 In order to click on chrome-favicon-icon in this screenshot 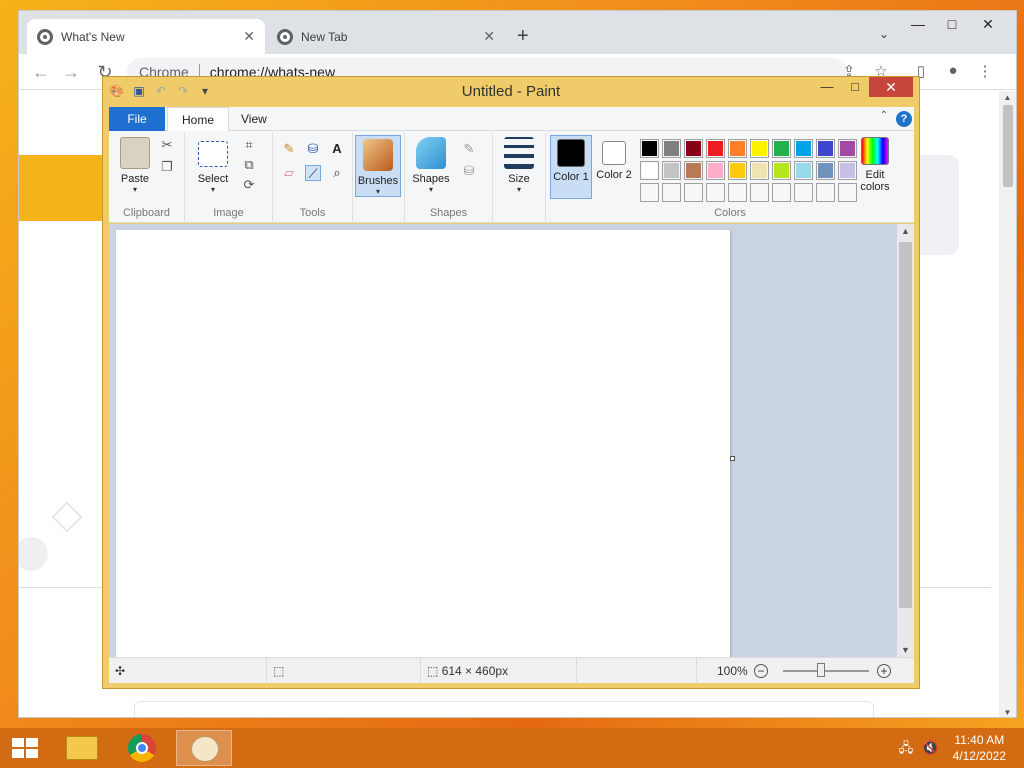, I will do `click(45, 36)`.